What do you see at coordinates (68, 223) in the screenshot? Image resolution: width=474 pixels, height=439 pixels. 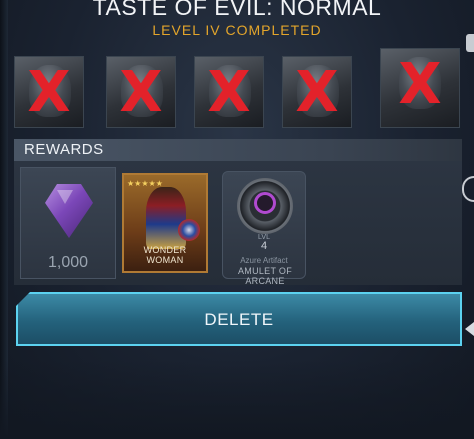 I see `gem-reward-card: 1,000` at bounding box center [68, 223].